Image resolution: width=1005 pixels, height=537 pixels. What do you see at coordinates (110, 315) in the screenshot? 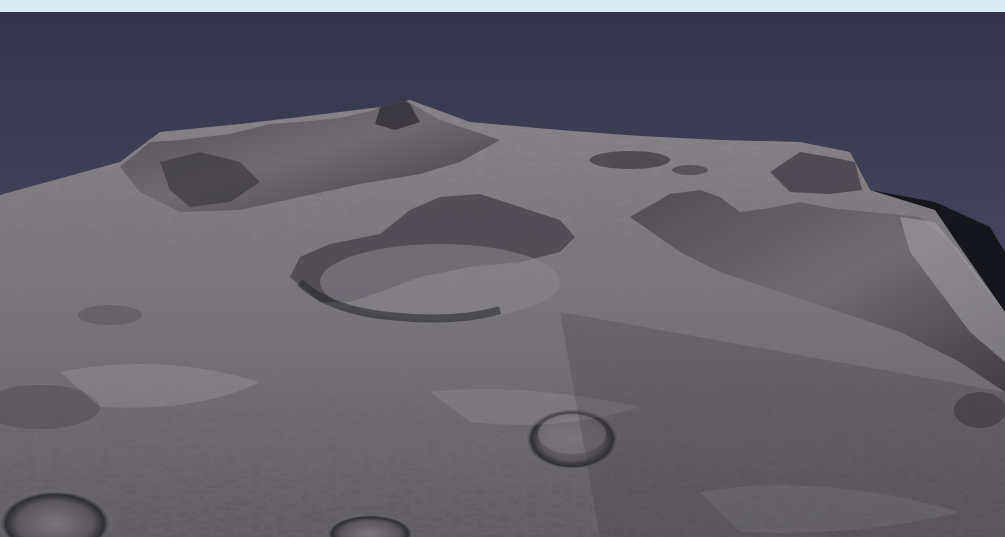
I see `crater-small-left` at bounding box center [110, 315].